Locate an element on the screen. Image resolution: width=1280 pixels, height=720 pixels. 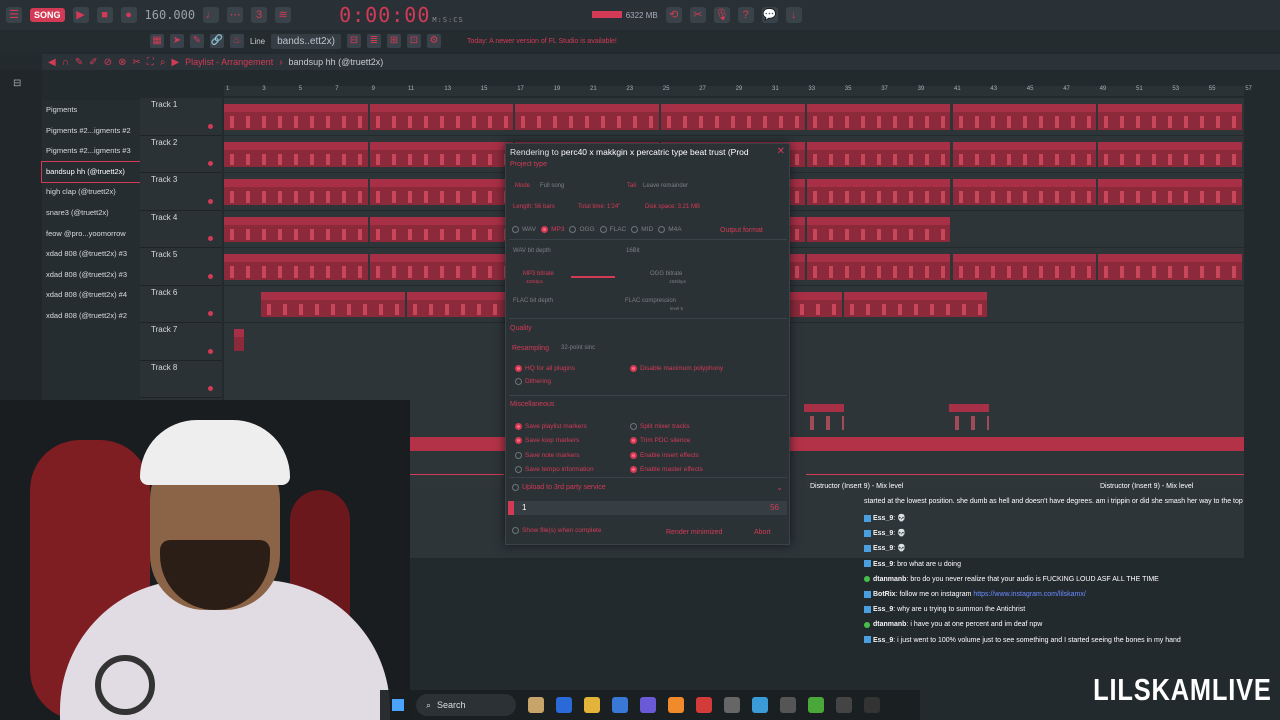
misc-option: Split mixer tracks is located at coordinates (666, 426).